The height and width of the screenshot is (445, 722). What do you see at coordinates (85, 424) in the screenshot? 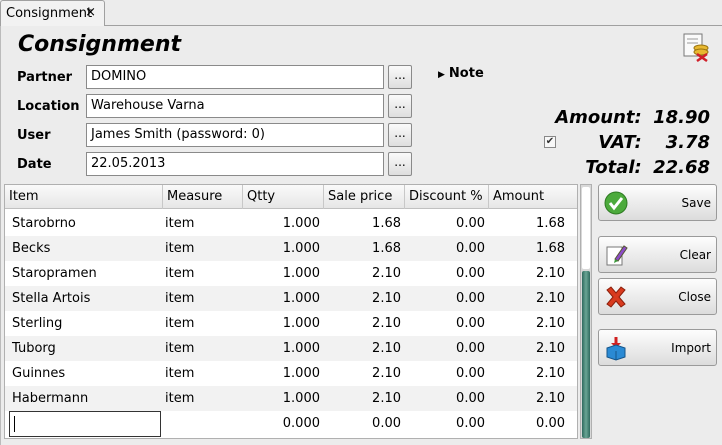
I see `item-edit-input` at bounding box center [85, 424].